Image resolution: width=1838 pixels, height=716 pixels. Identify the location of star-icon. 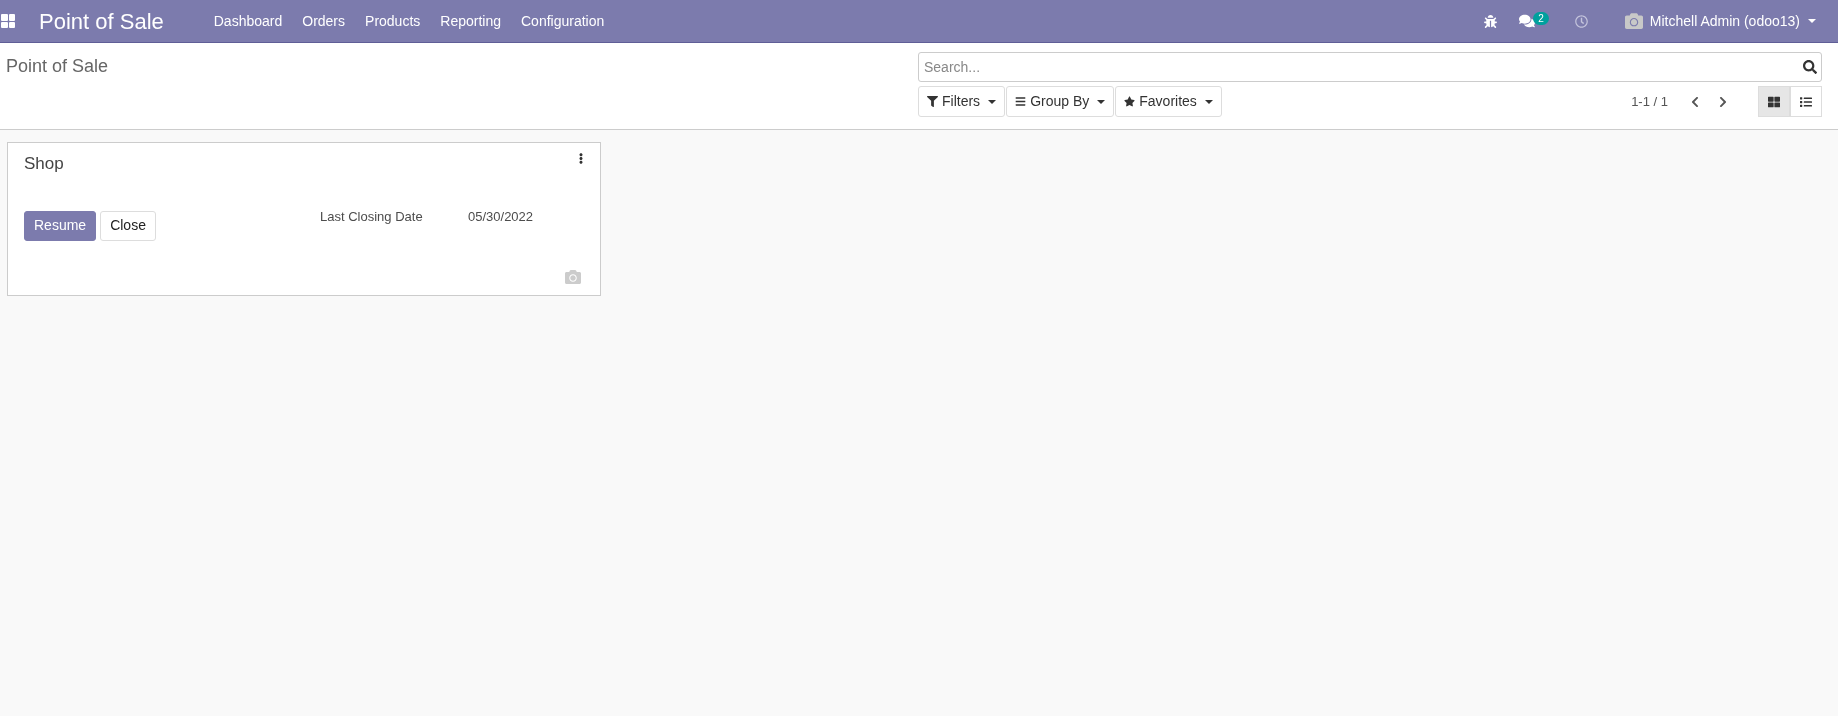
(1130, 101).